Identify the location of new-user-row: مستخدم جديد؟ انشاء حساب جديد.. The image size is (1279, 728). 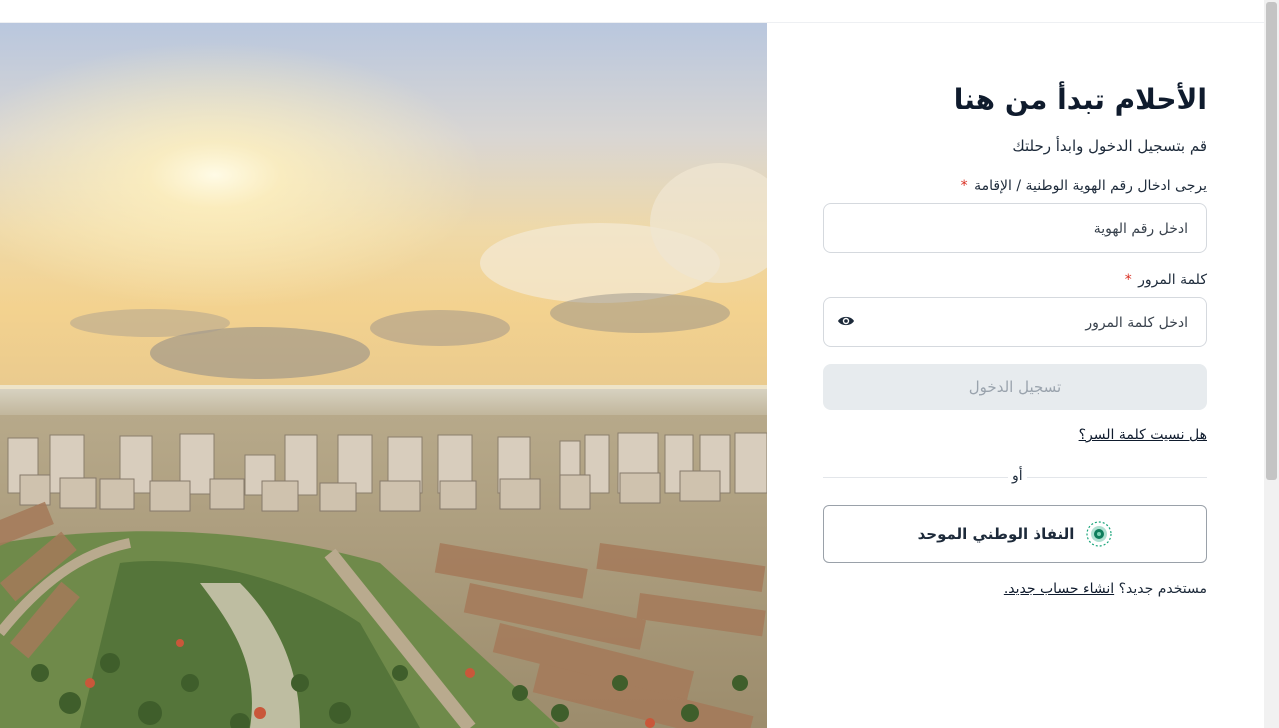
(1105, 589).